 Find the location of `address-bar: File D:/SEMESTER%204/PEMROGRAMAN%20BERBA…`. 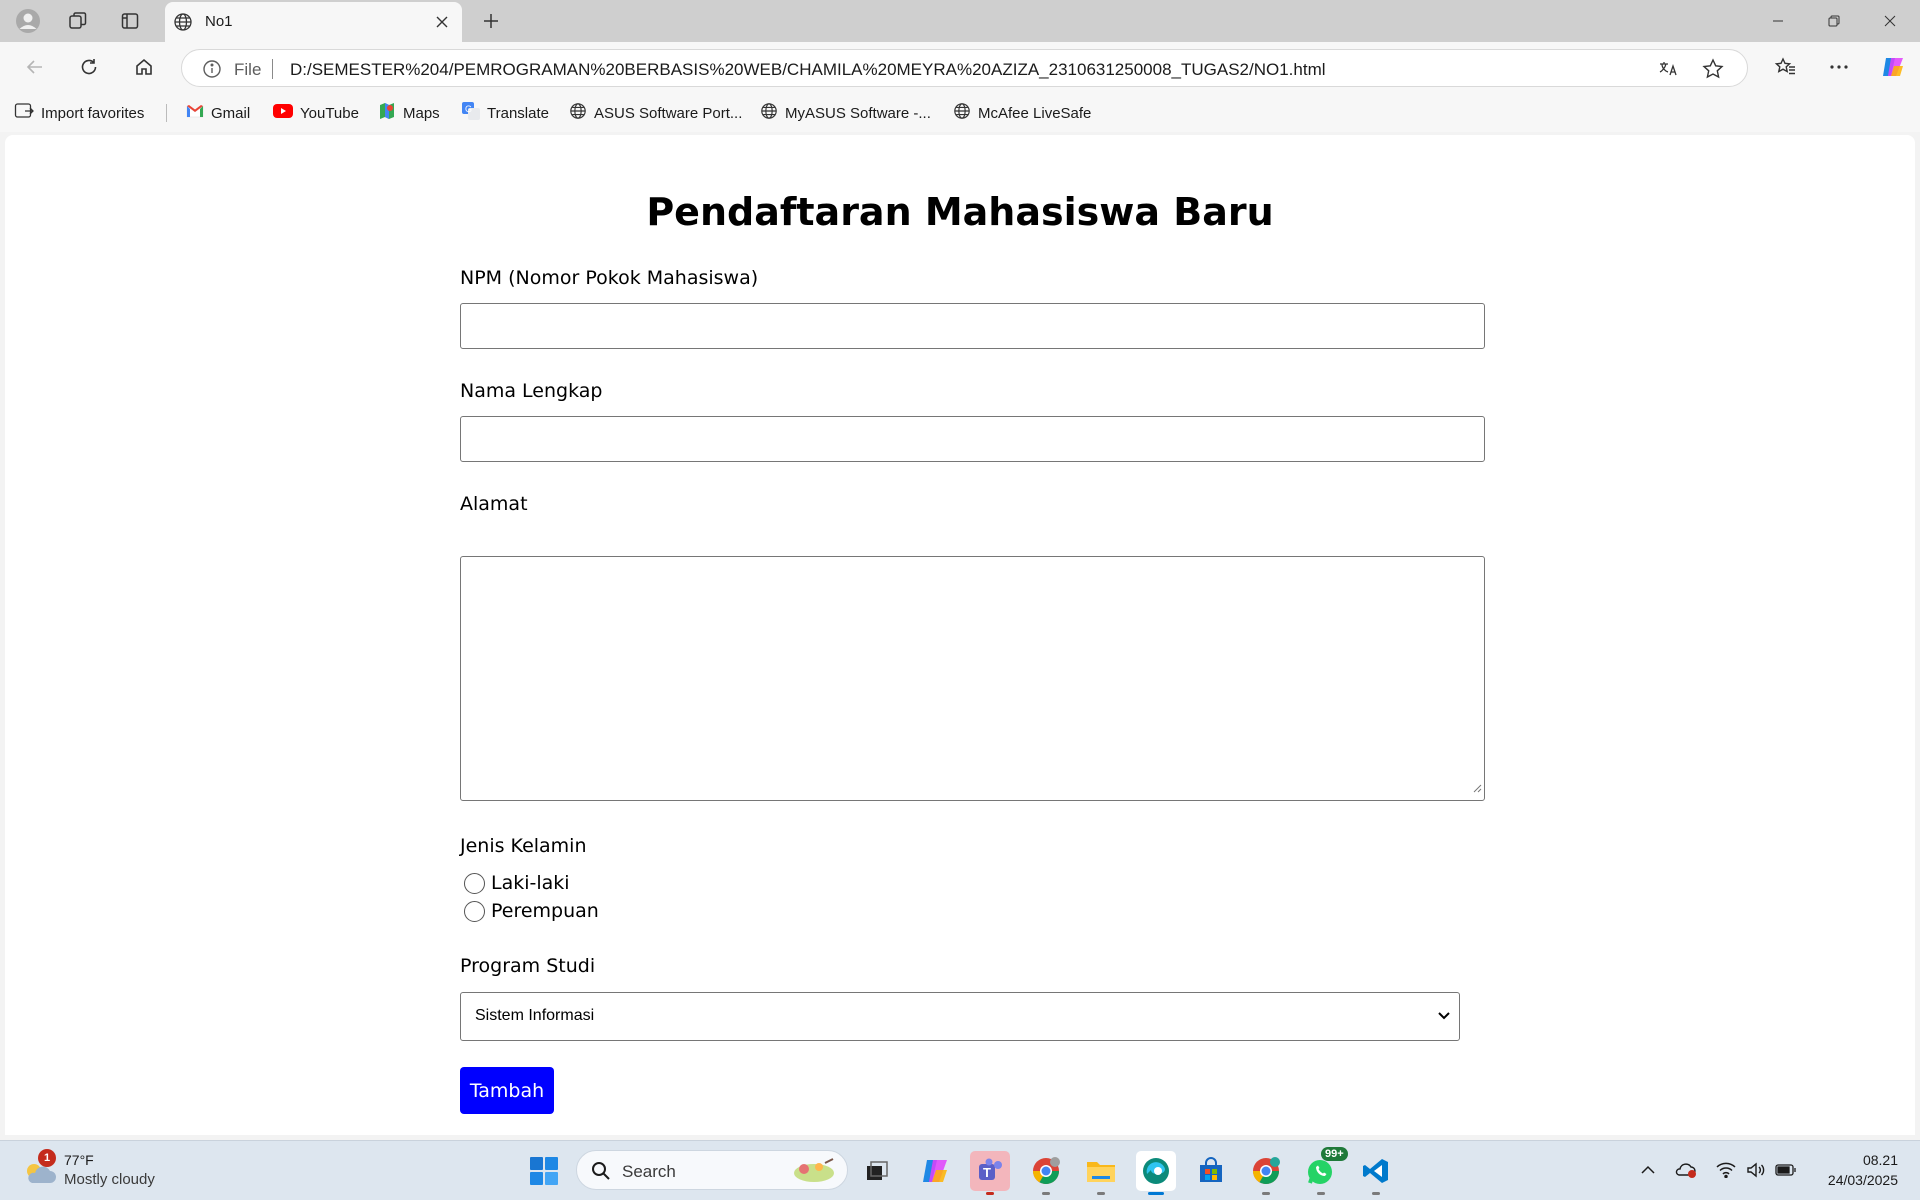

address-bar: File D:/SEMESTER%204/PEMROGRAMAN%20BERBA… is located at coordinates (964, 68).